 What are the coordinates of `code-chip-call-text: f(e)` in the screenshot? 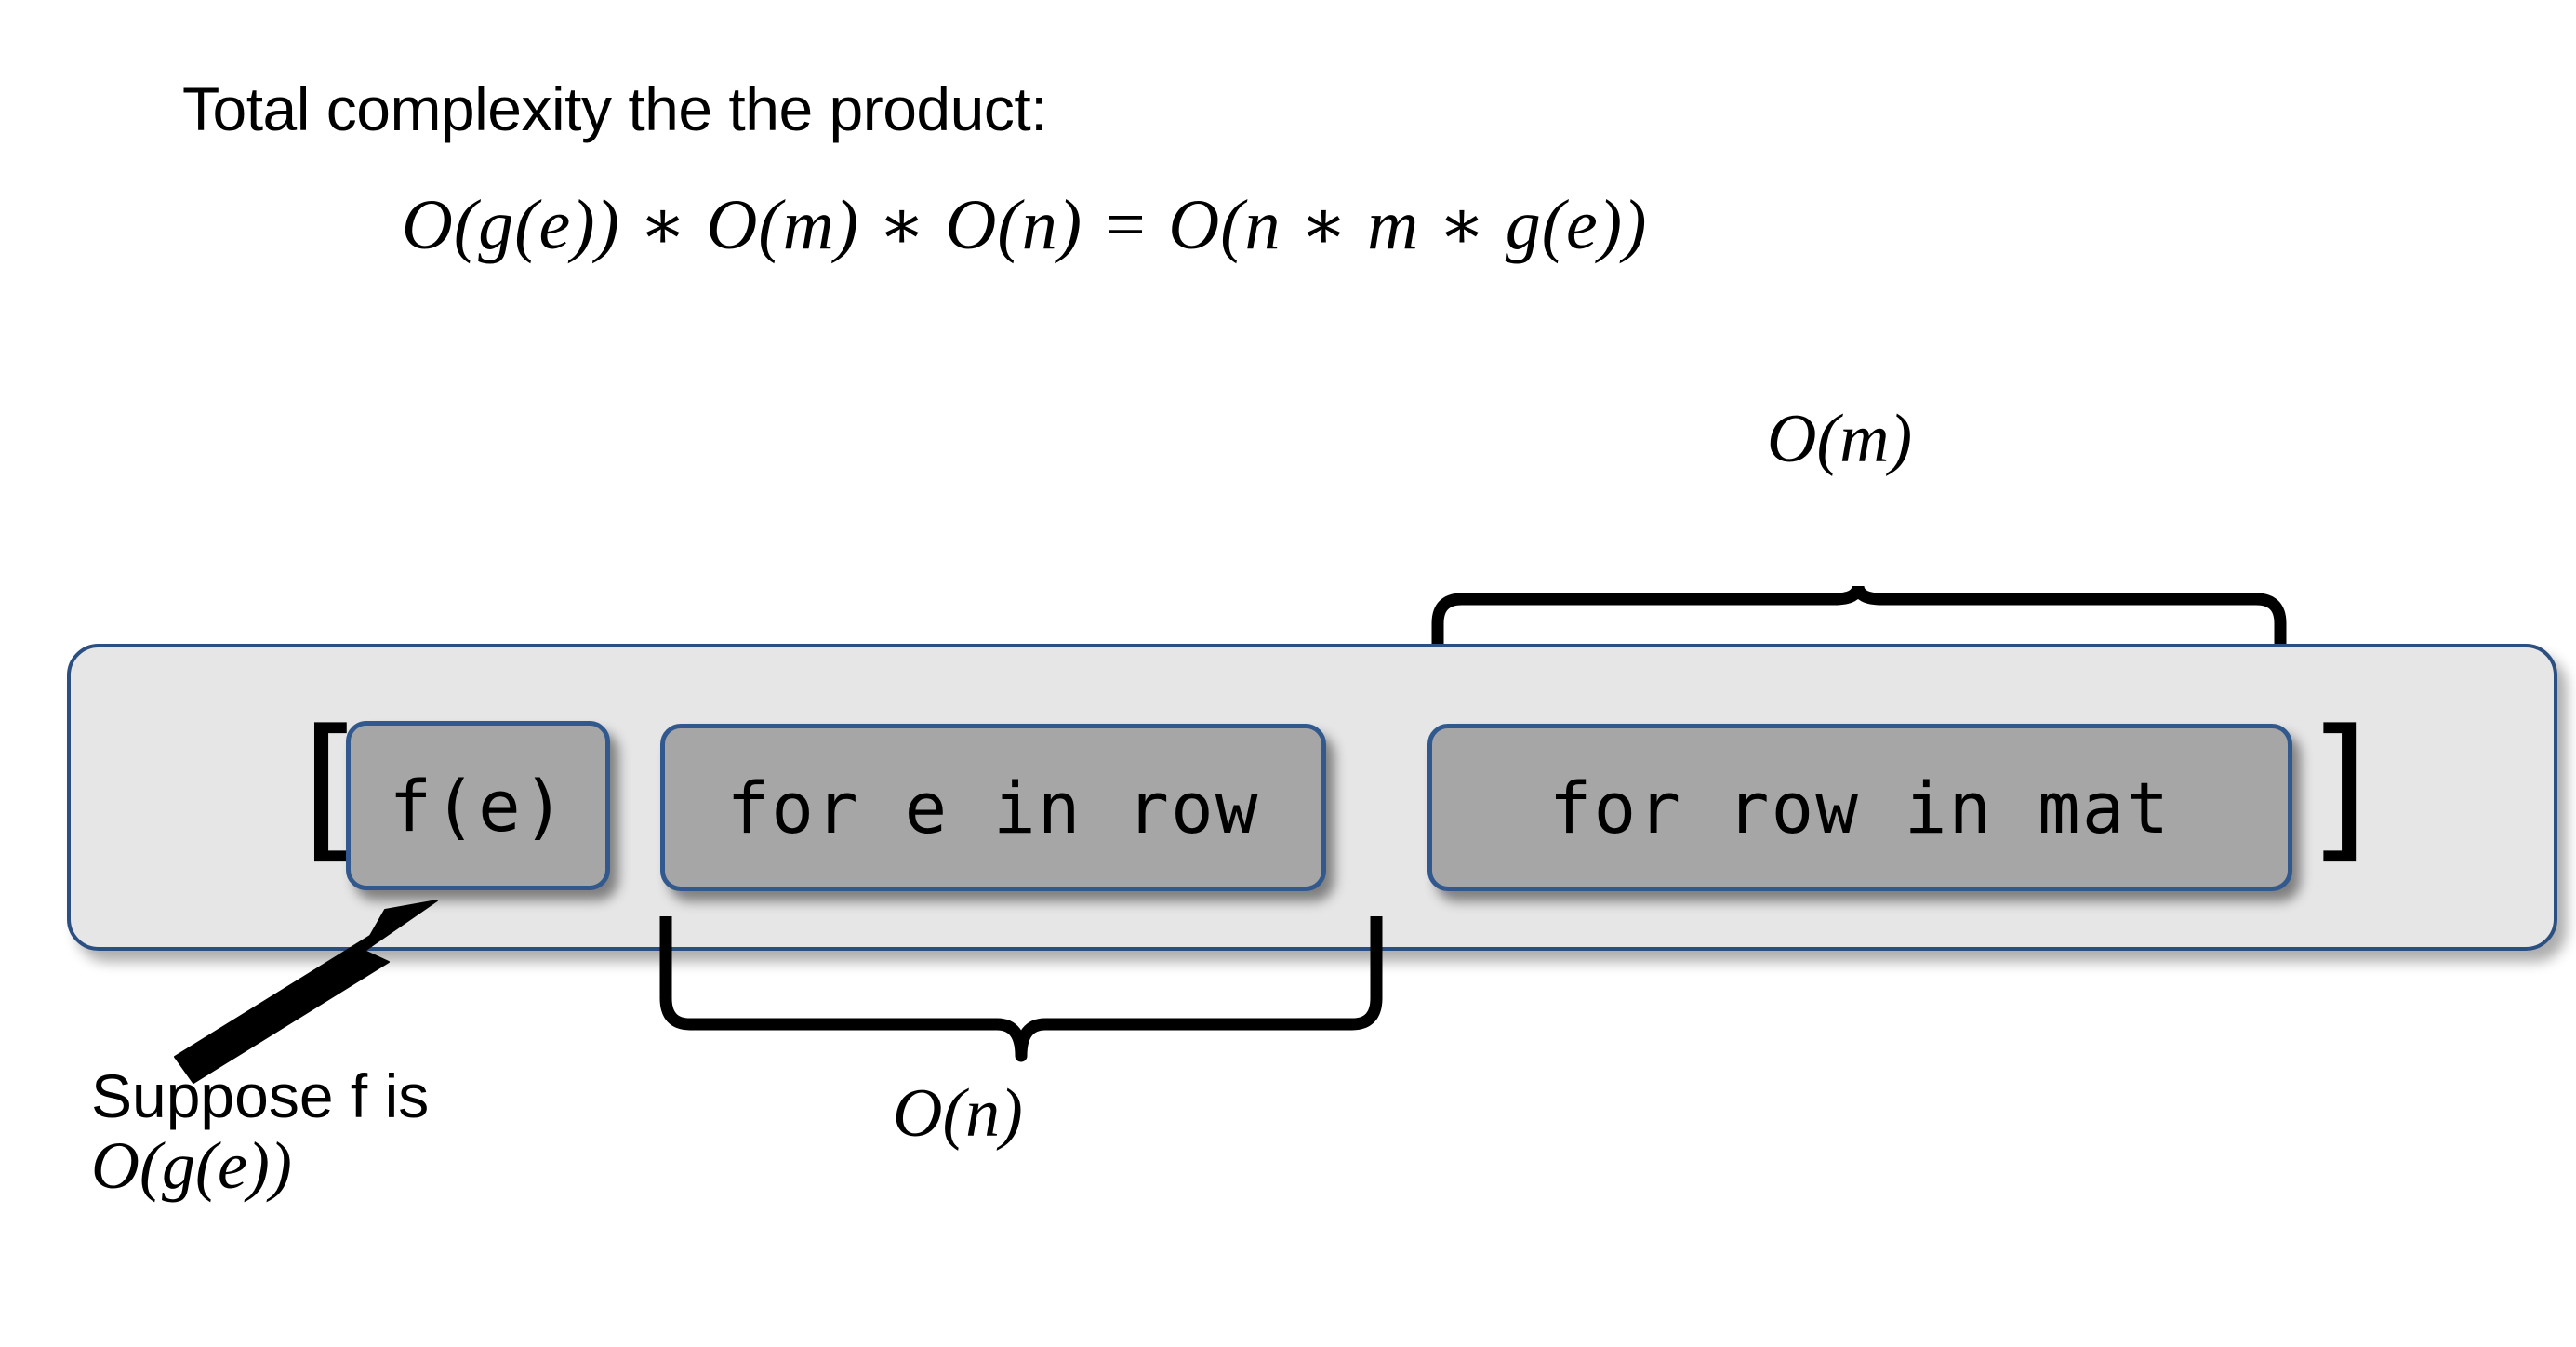 It's located at (478, 806).